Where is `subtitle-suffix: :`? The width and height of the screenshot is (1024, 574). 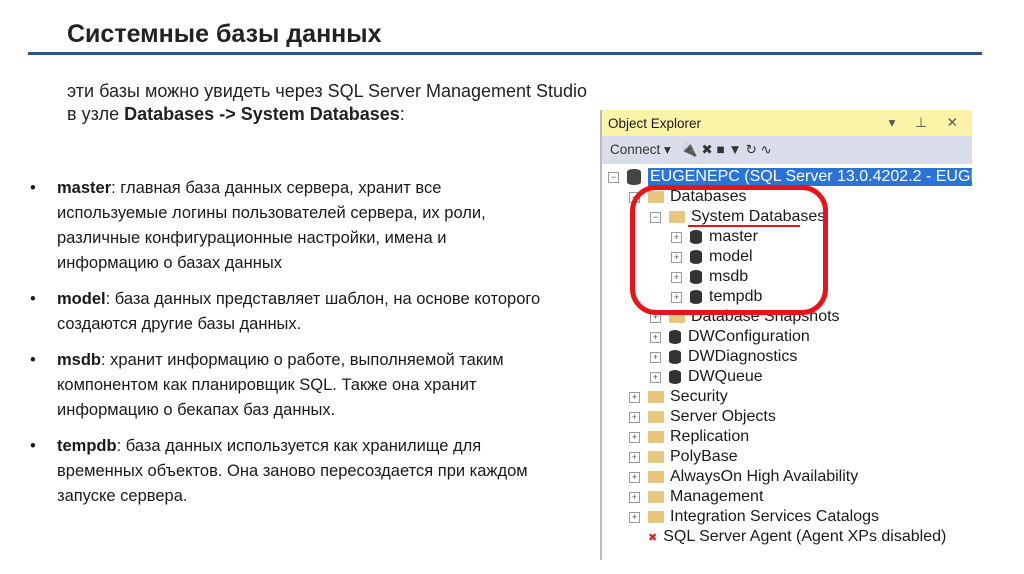 subtitle-suffix: : is located at coordinates (402, 114).